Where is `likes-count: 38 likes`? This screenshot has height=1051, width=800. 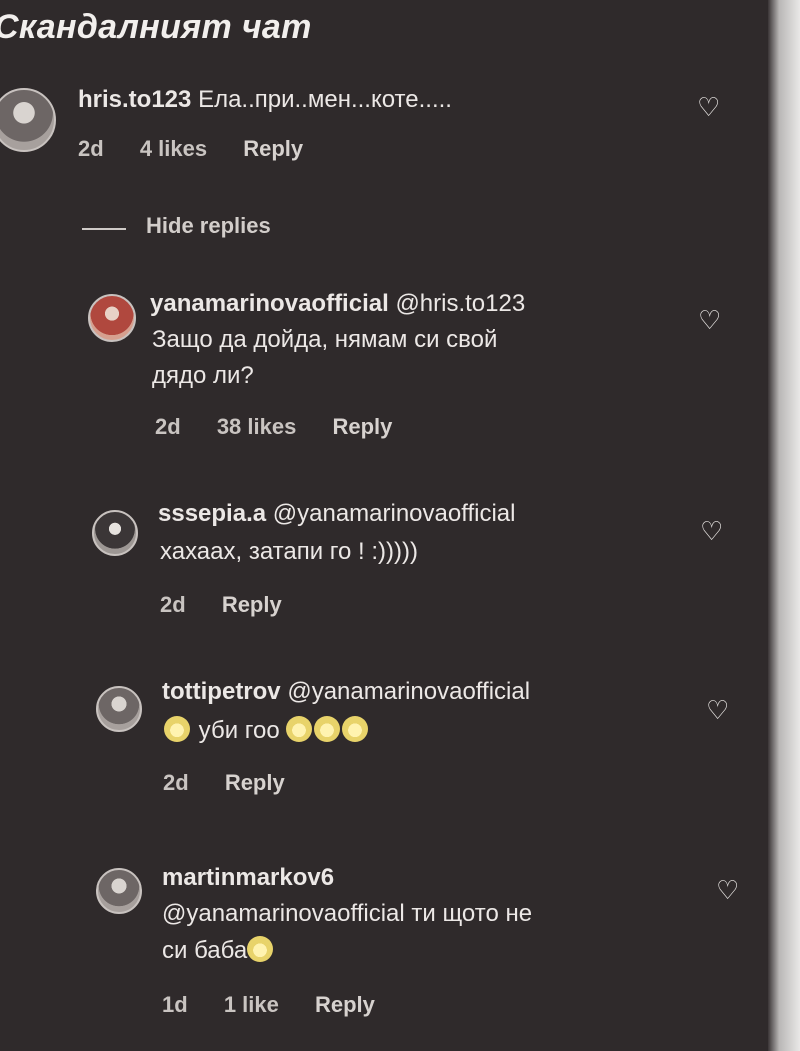 likes-count: 38 likes is located at coordinates (257, 426).